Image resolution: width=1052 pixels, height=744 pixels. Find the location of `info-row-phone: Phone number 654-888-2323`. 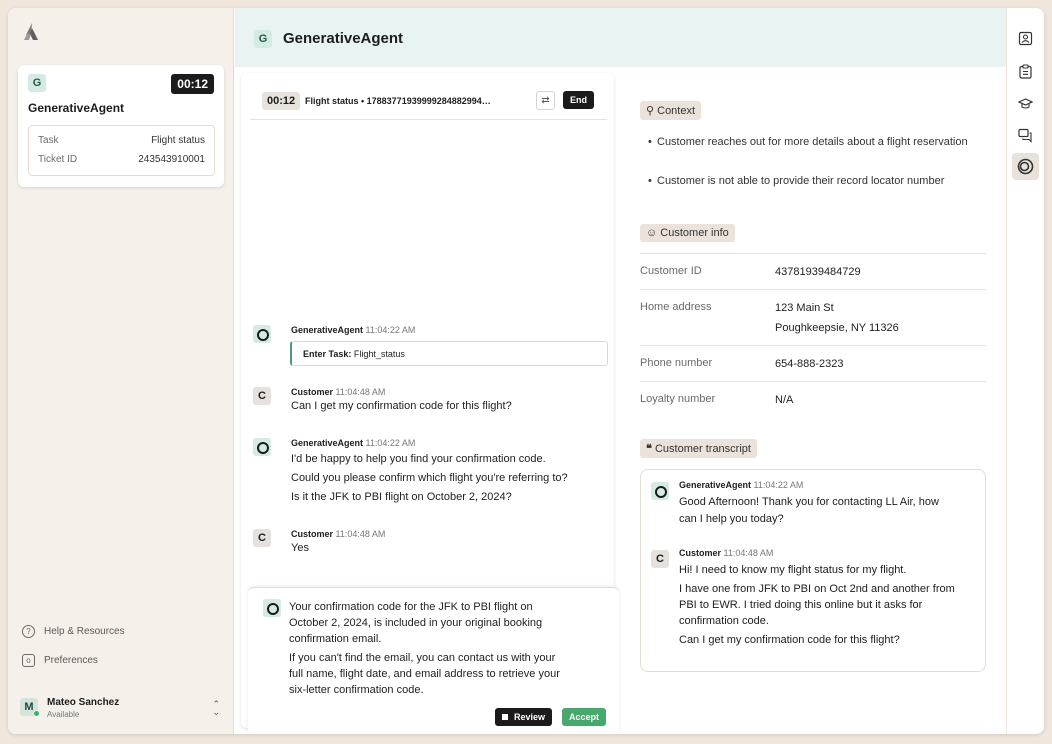

info-row-phone: Phone number 654-888-2323 is located at coordinates (813, 363).